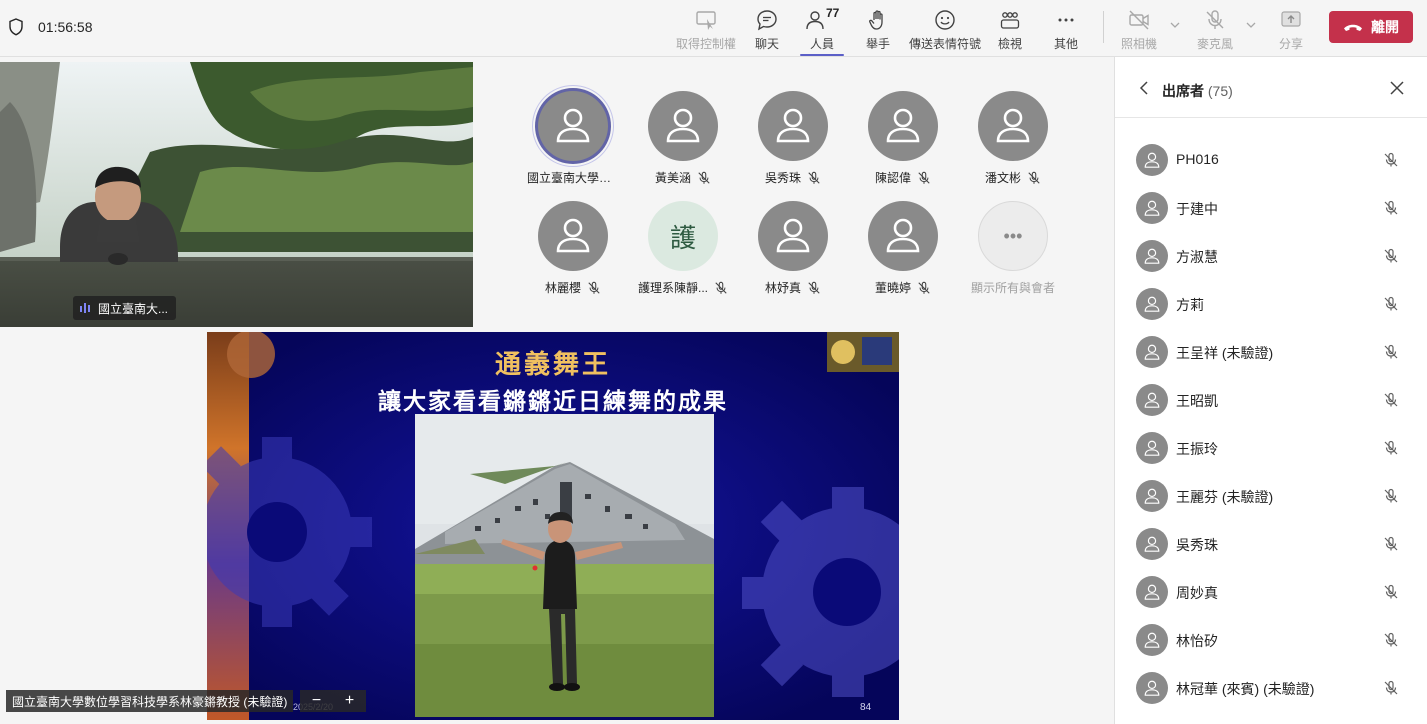 This screenshot has height=724, width=1427. Describe the element at coordinates (892, 288) in the screenshot. I see `participant-name: 董曉婷` at that location.